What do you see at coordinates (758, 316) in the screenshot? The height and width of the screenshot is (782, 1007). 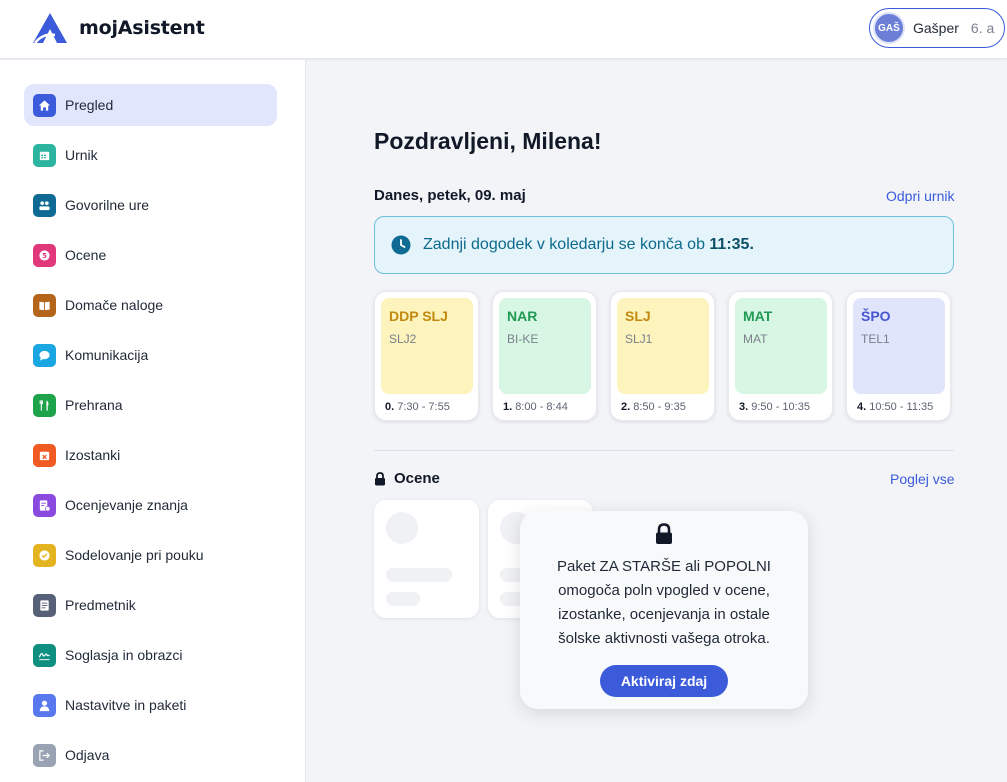 I see `lesson-subject: MAT` at bounding box center [758, 316].